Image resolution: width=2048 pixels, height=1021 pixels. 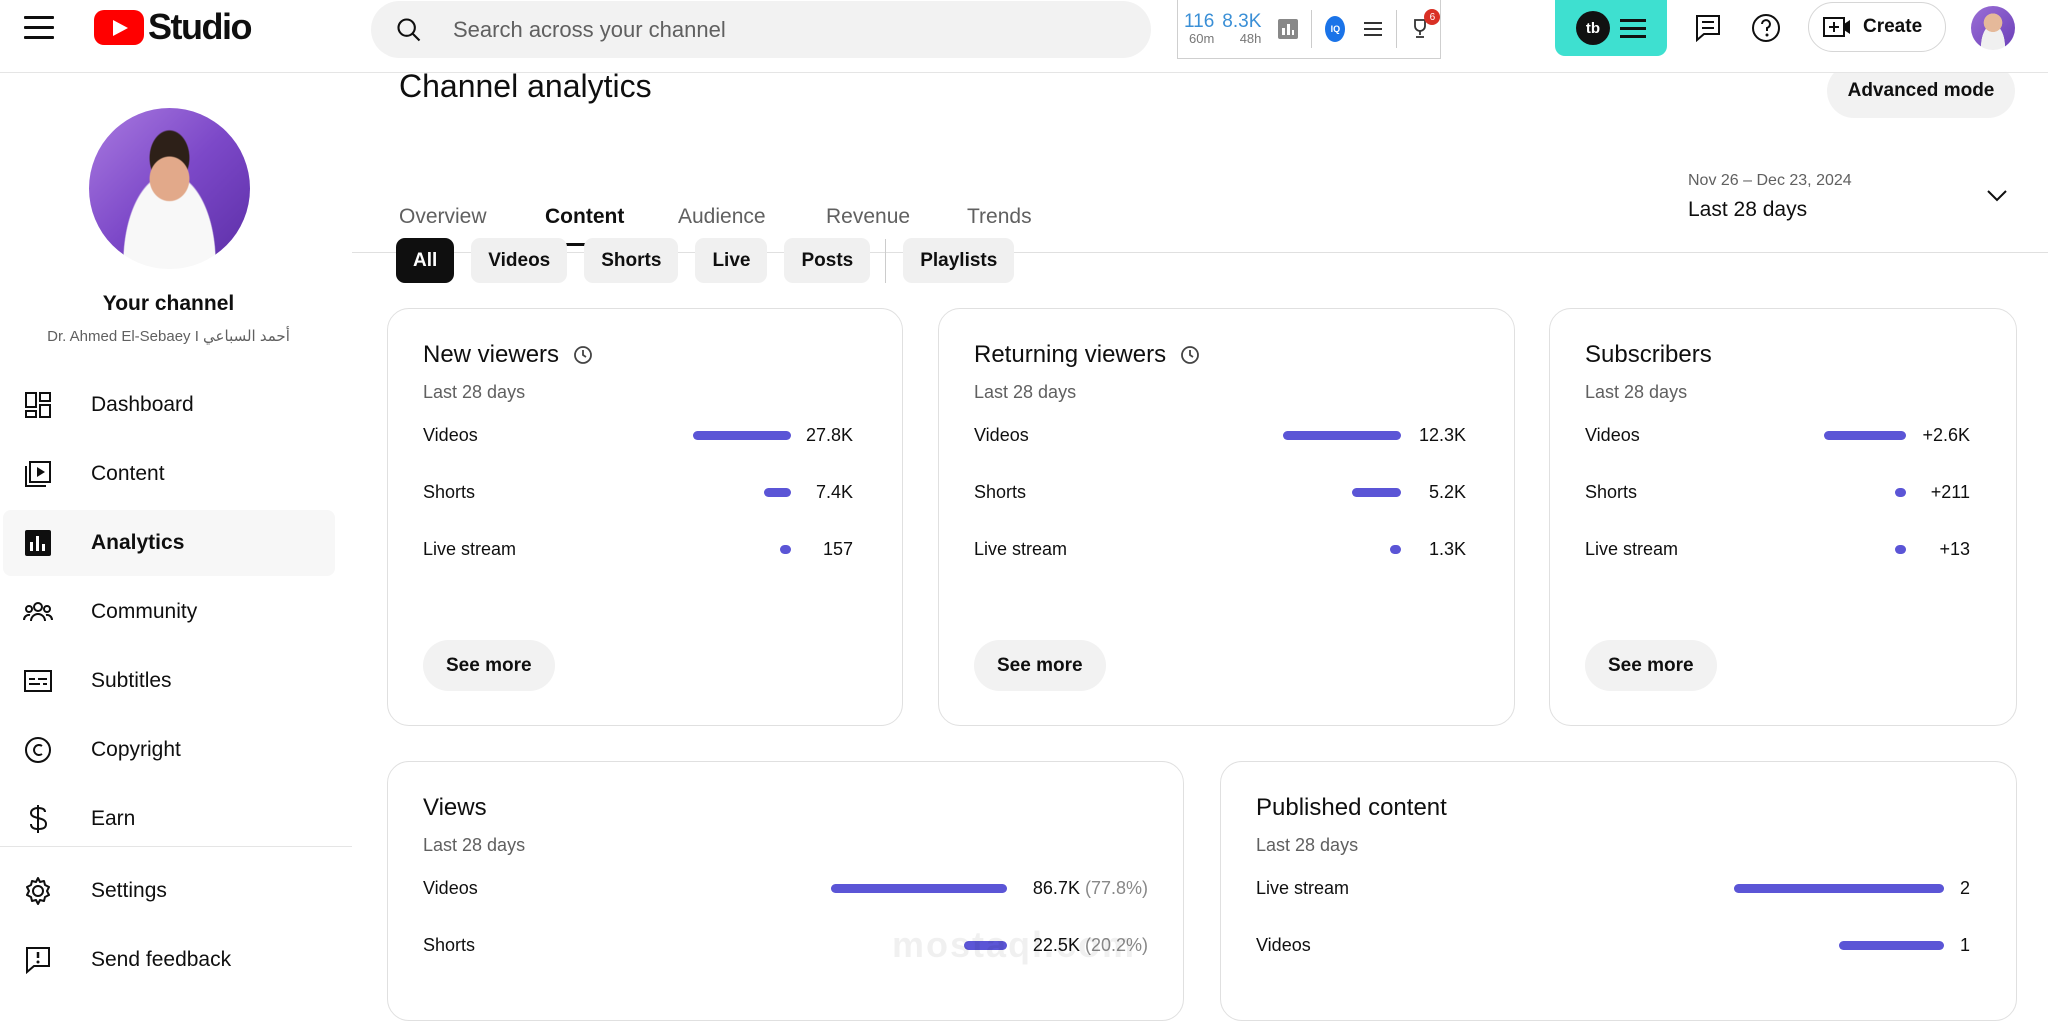 What do you see at coordinates (1351, 807) in the screenshot?
I see `card-title-text: Published content` at bounding box center [1351, 807].